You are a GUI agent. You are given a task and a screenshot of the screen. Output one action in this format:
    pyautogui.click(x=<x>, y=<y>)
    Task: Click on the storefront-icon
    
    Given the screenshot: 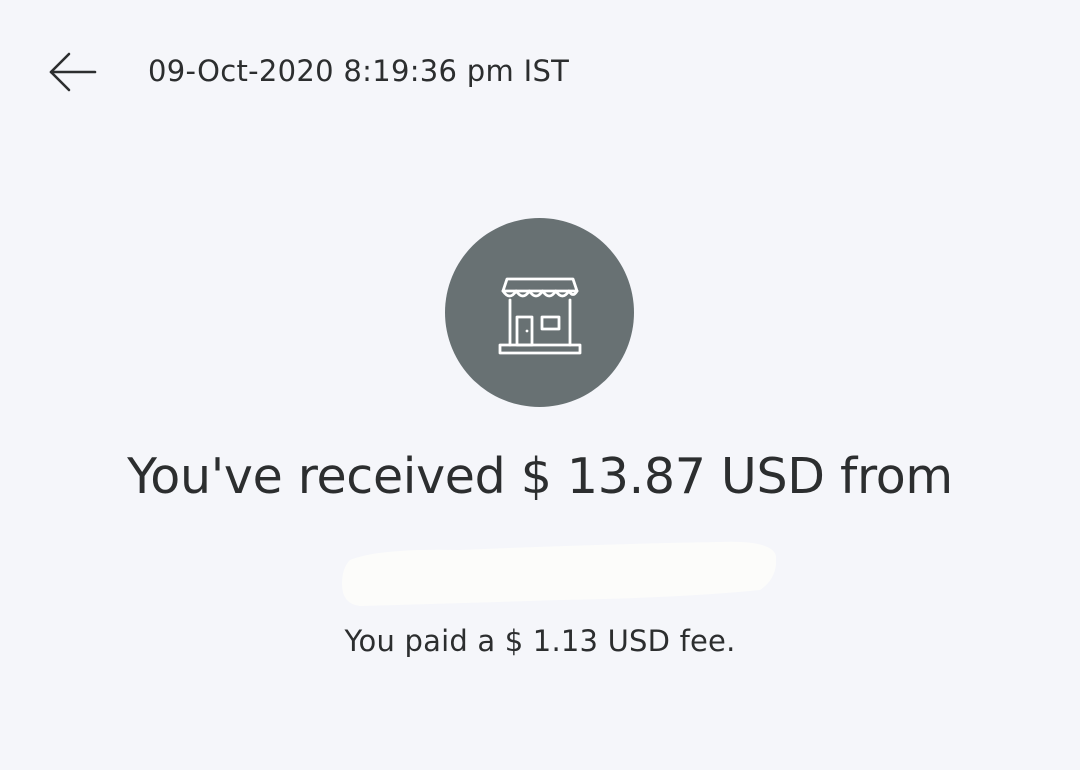 What is the action you would take?
    pyautogui.click(x=539, y=315)
    